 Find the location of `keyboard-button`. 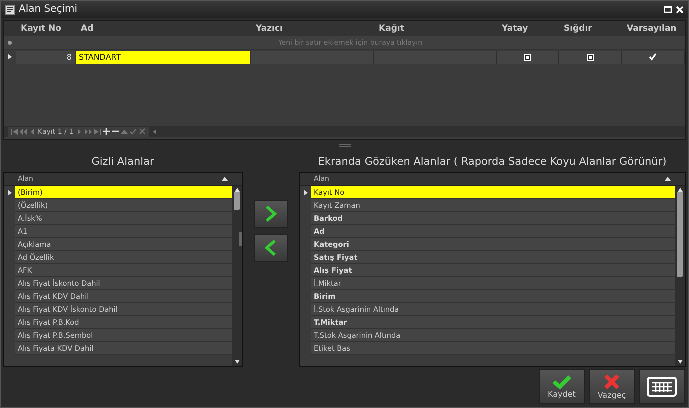

keyboard-button is located at coordinates (662, 386).